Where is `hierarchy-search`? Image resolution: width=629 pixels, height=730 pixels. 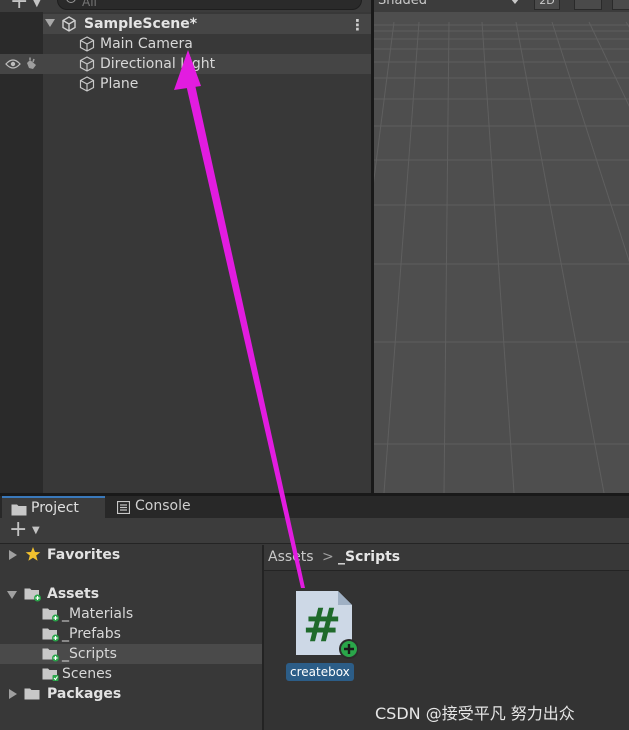
hierarchy-search is located at coordinates (209, 5).